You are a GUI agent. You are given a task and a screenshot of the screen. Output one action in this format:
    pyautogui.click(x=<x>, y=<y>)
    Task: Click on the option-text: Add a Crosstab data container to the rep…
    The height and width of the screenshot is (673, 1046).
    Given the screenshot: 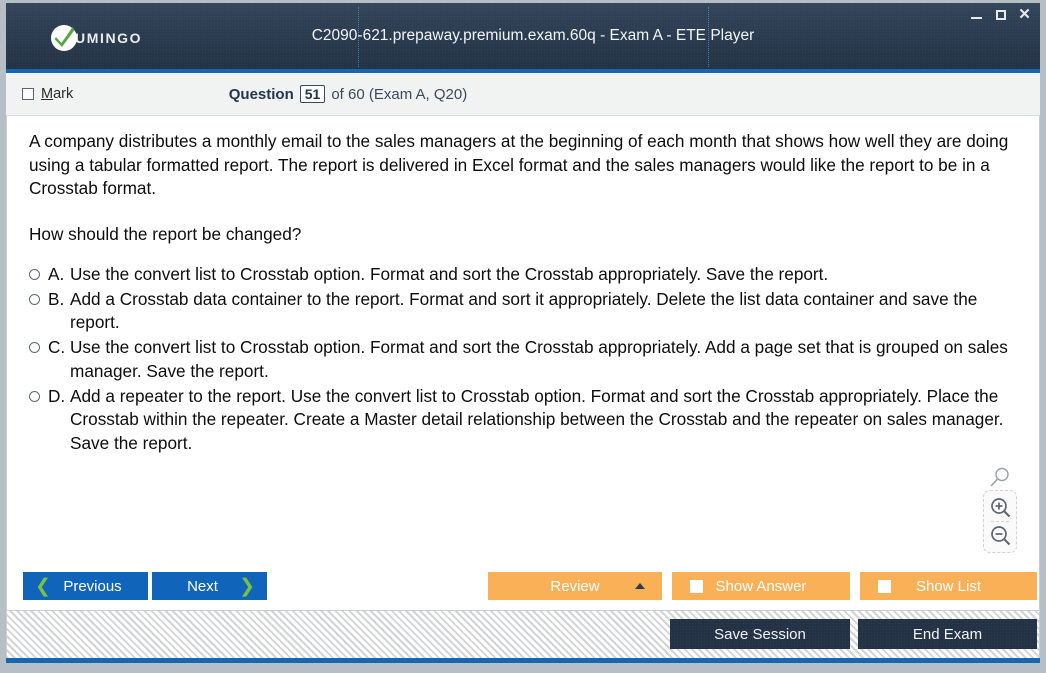 What is the action you would take?
    pyautogui.click(x=524, y=310)
    